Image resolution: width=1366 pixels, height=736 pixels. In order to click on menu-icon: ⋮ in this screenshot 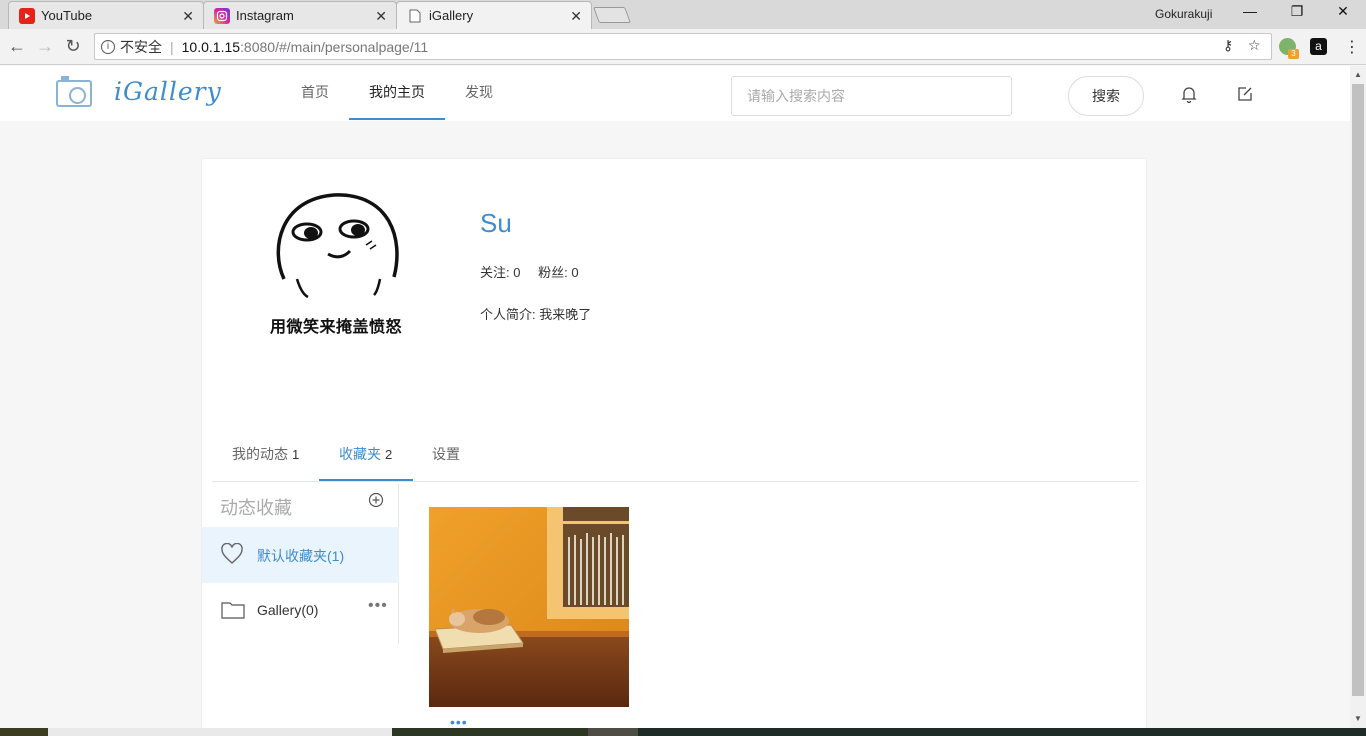, I will do `click(1352, 47)`.